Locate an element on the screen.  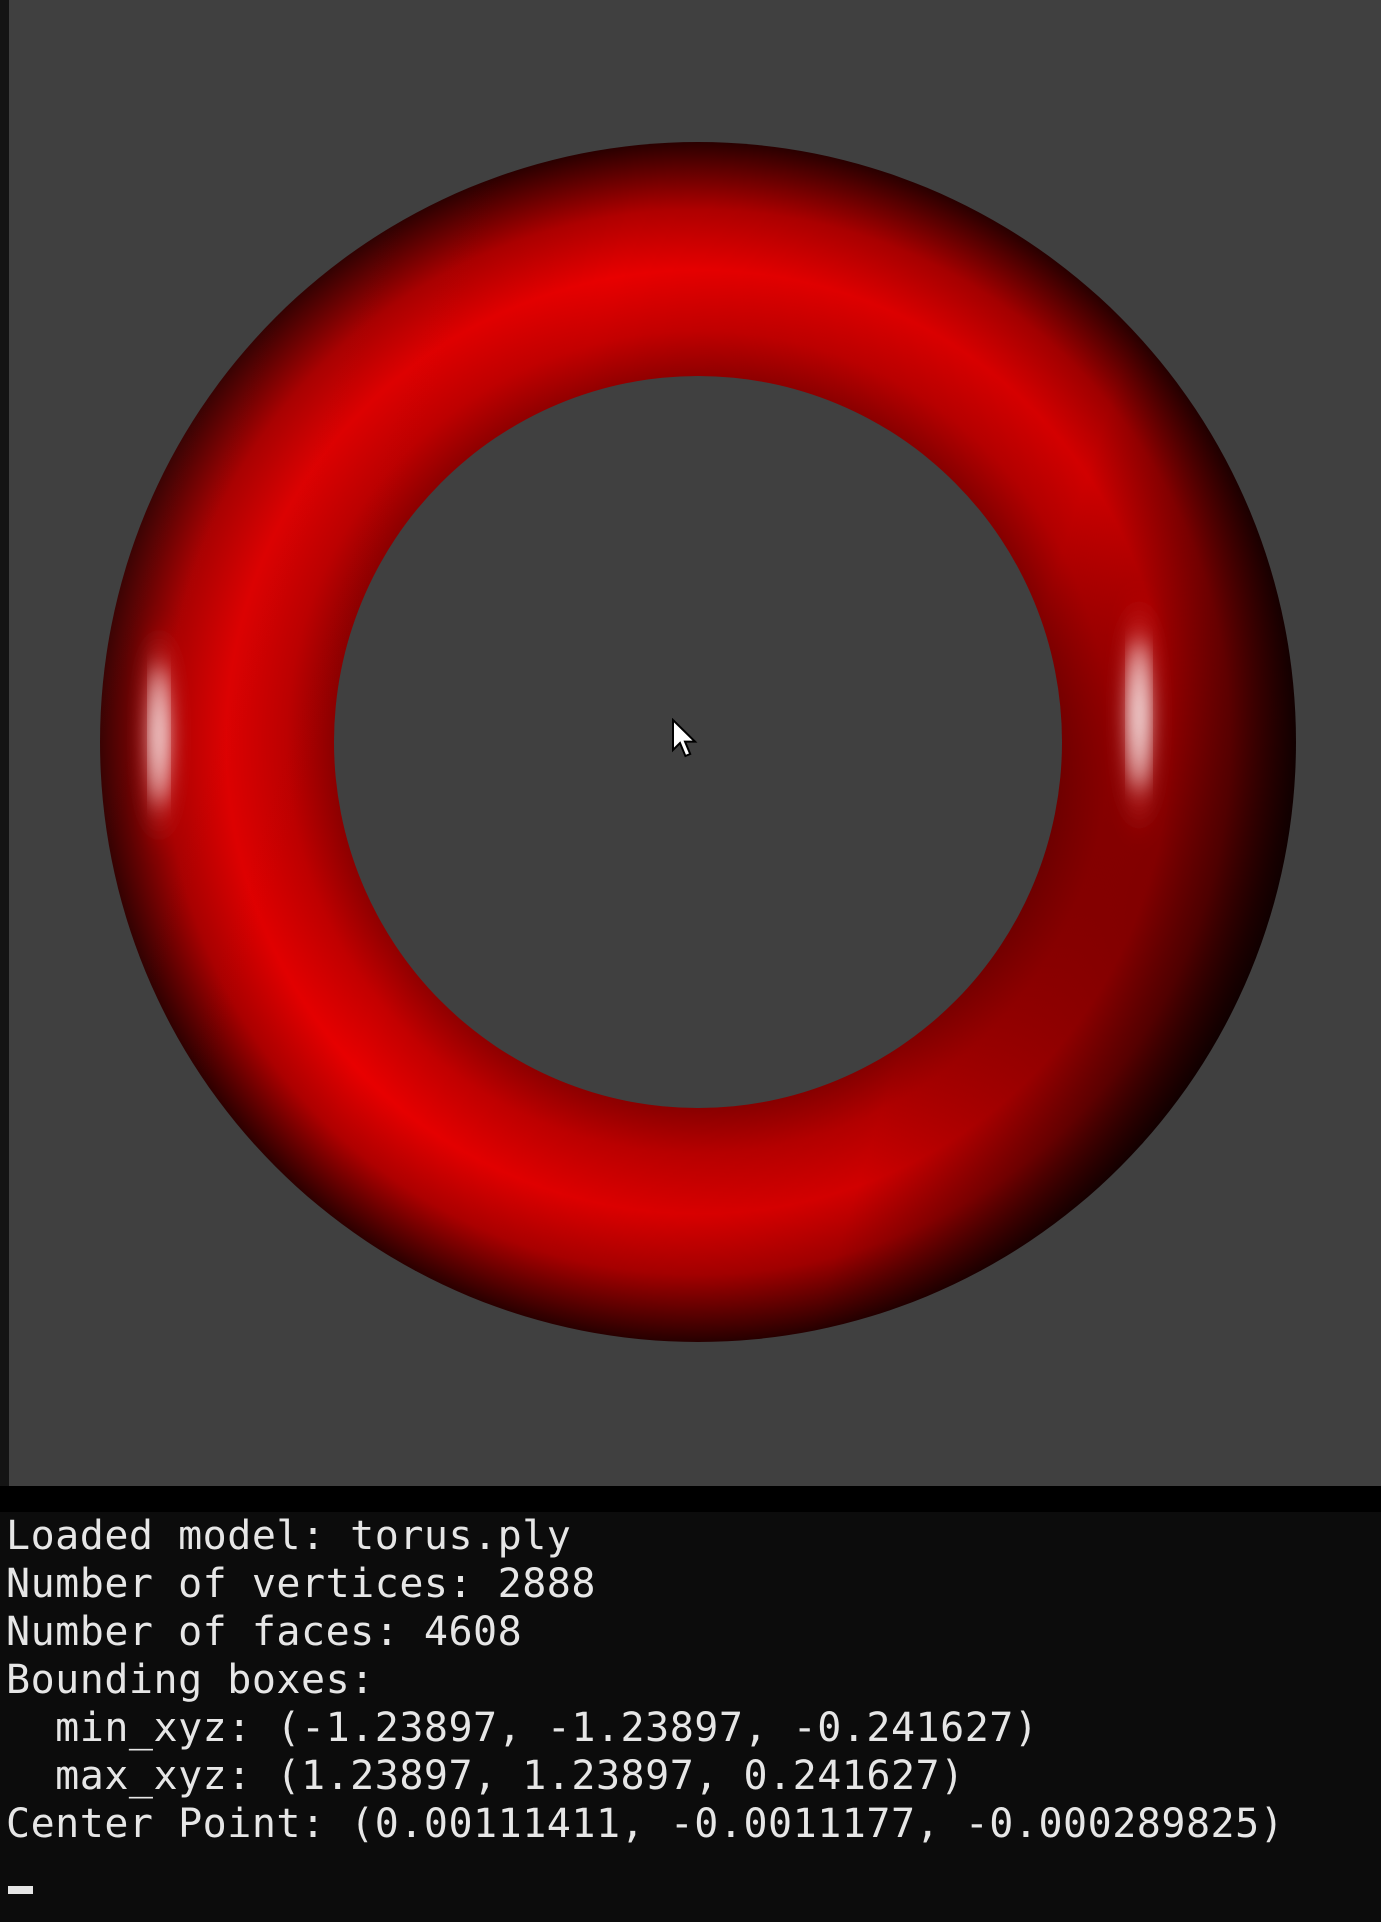
console-separator is located at coordinates (690, 1499).